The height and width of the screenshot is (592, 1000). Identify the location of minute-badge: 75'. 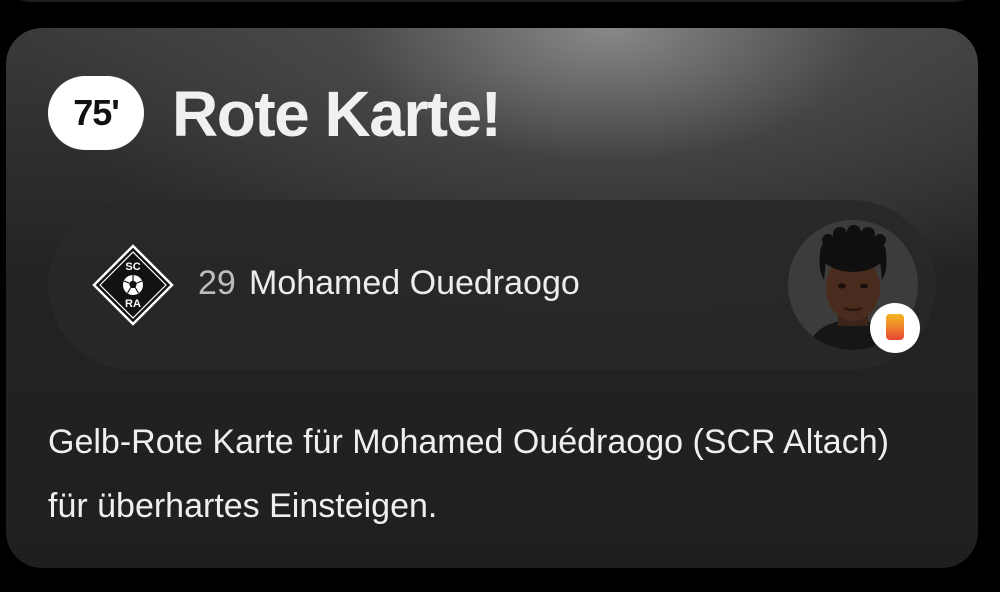
(96, 113).